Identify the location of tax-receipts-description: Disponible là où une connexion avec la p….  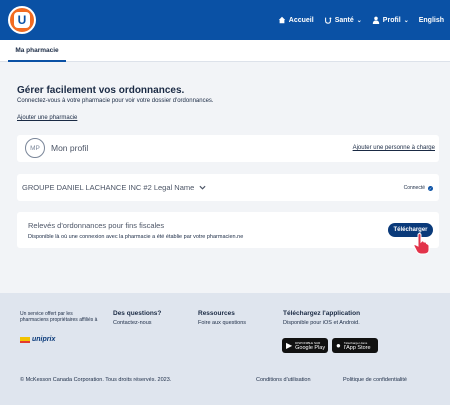
(136, 237).